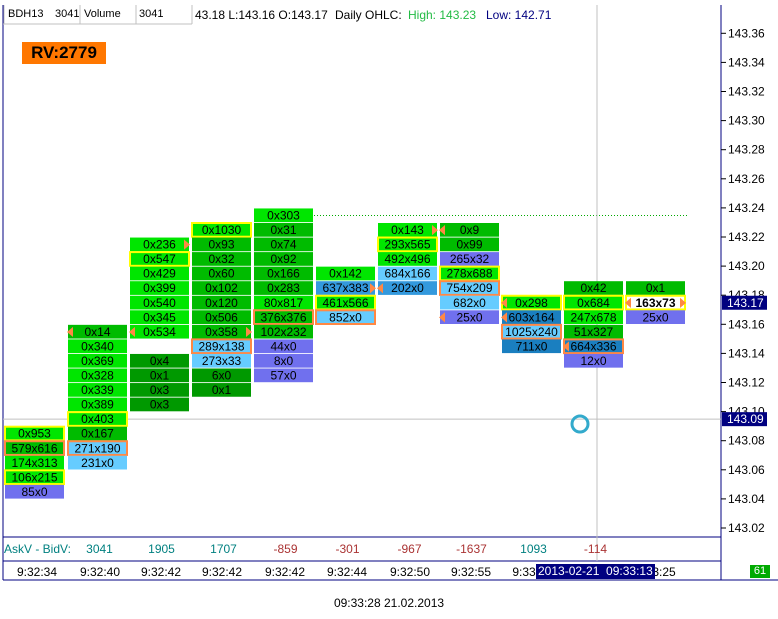  I want to click on footprint-cell-label: 0x340, so click(97, 346).